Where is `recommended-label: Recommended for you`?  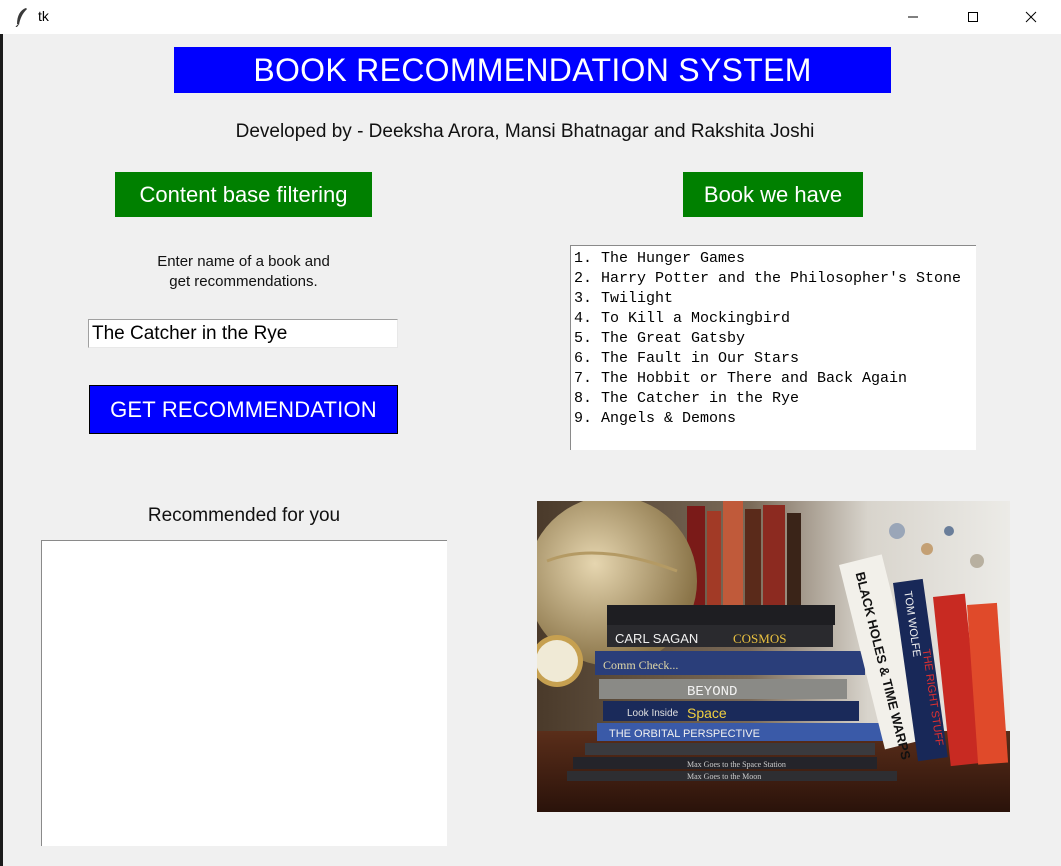
recommended-label: Recommended for you is located at coordinates (244, 515).